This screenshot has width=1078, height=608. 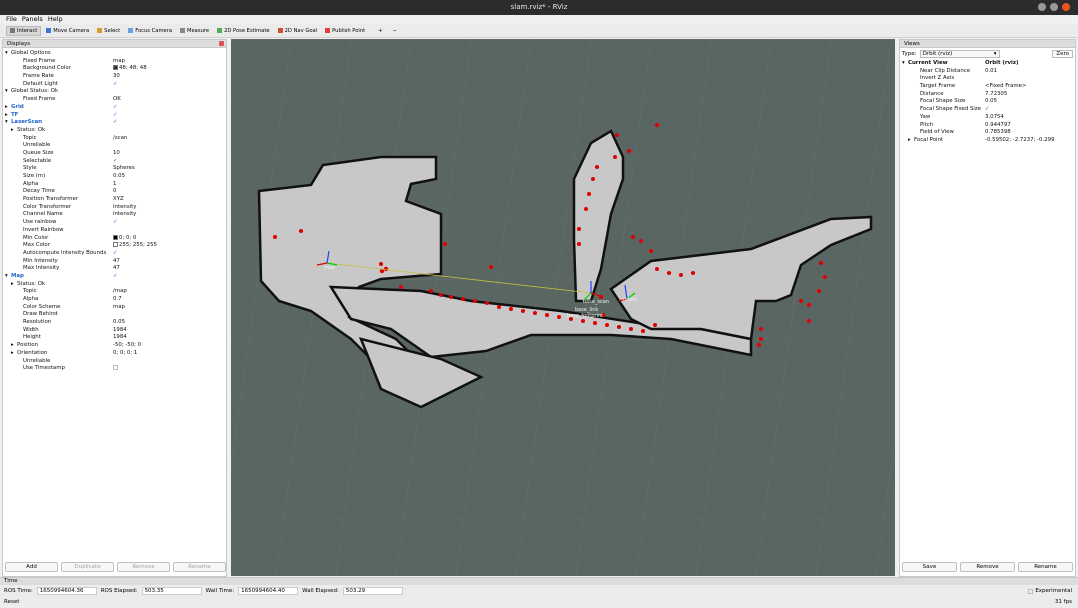 I want to click on property-row: Draw Behind, so click(x=114, y=315).